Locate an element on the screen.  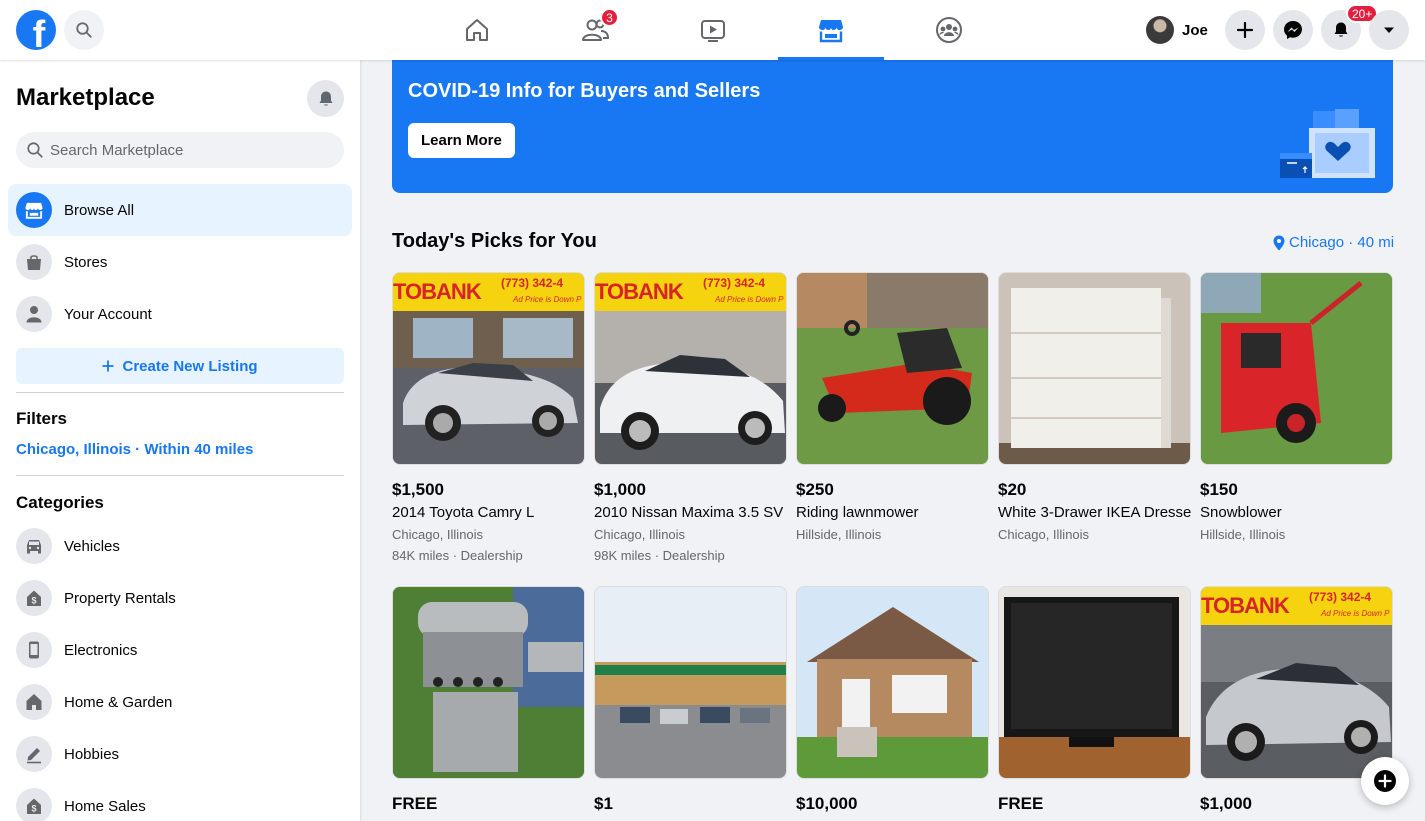
sidebar-item-label: Your Account is located at coordinates (108, 314).